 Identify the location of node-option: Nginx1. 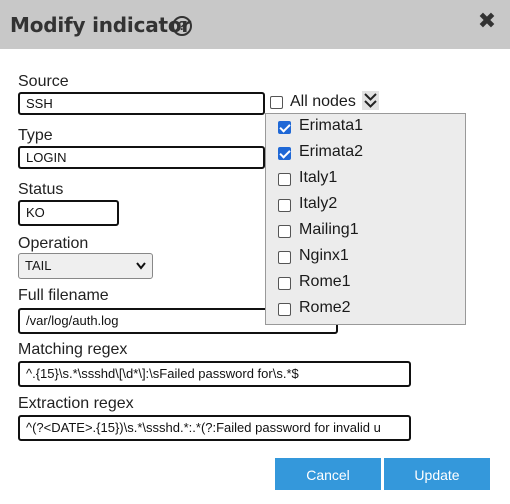
(370, 257).